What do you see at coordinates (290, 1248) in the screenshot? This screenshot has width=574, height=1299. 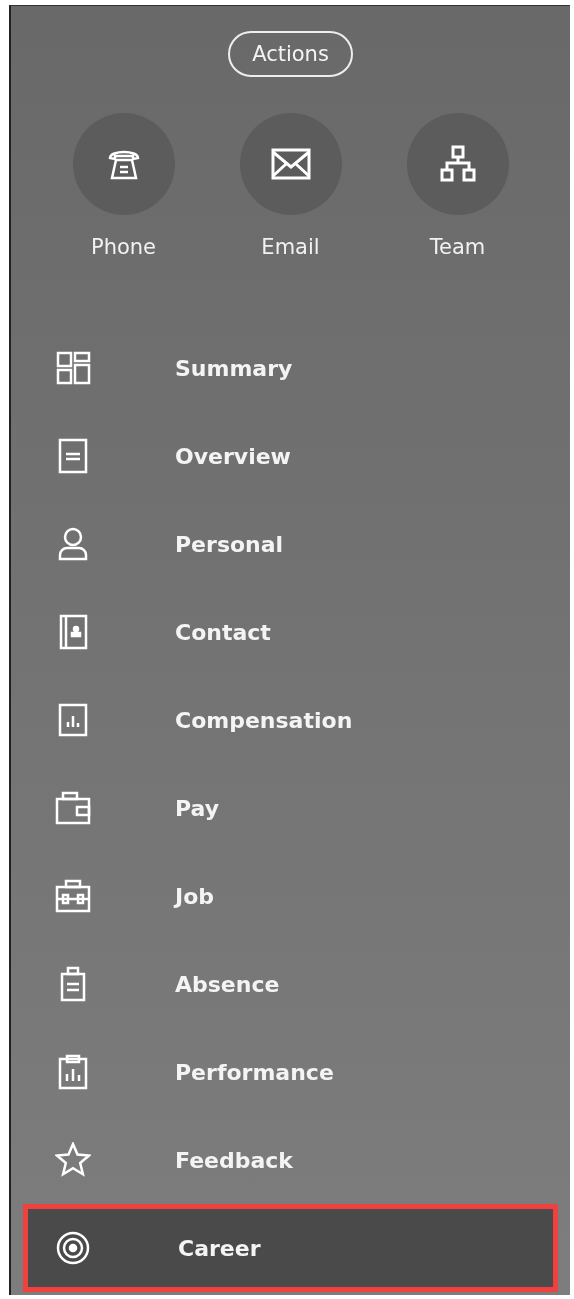 I see `menu-item: Career` at bounding box center [290, 1248].